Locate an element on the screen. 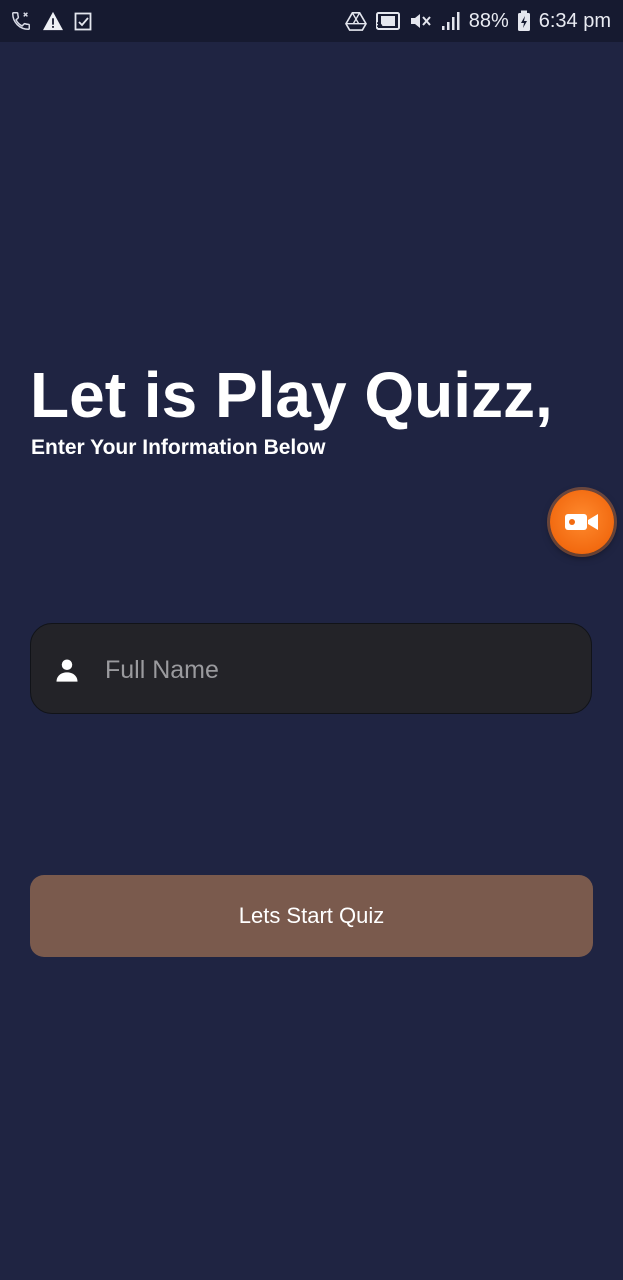 The image size is (623, 1280). start-quiz-button: Lets Start Quiz is located at coordinates (311, 916).